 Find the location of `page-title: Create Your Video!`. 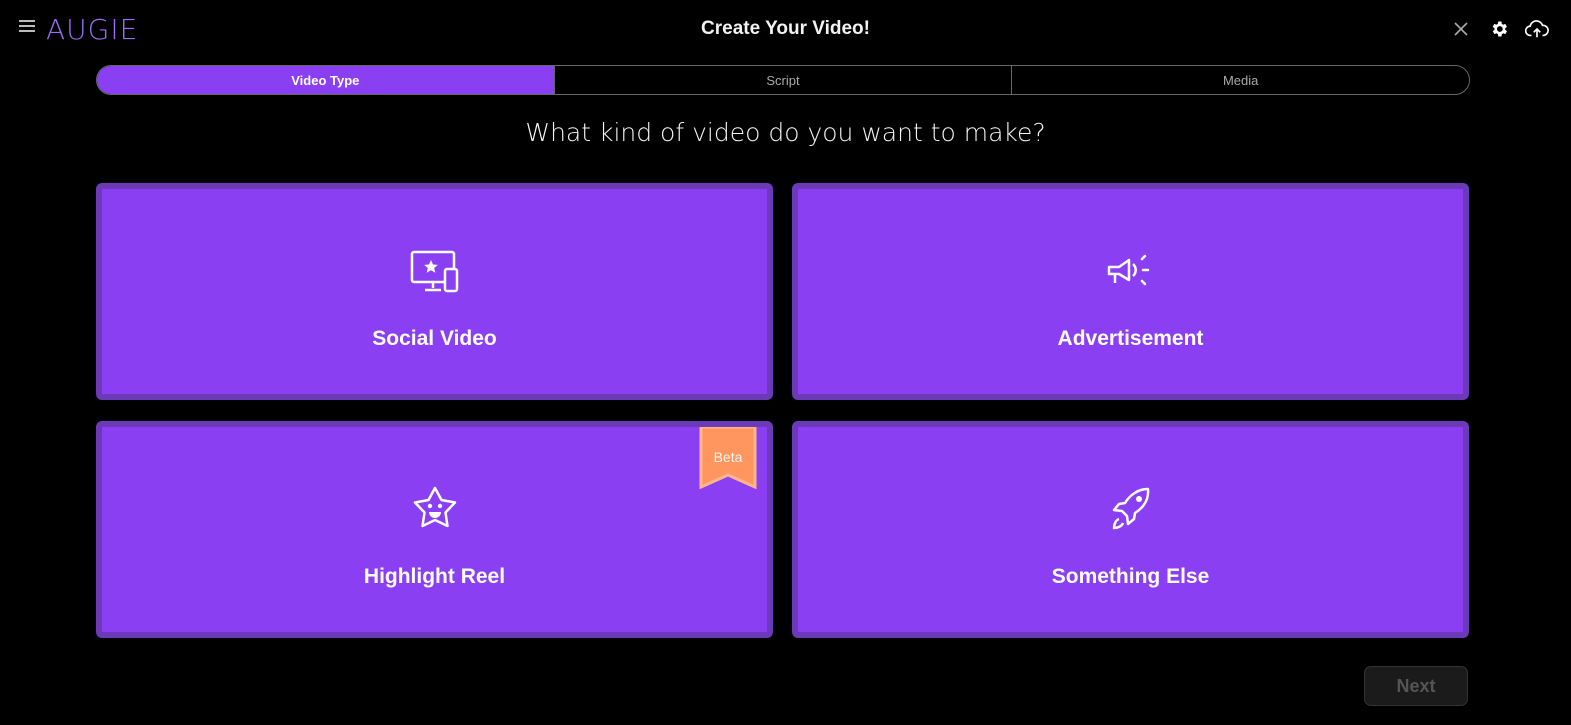

page-title: Create Your Video! is located at coordinates (785, 28).